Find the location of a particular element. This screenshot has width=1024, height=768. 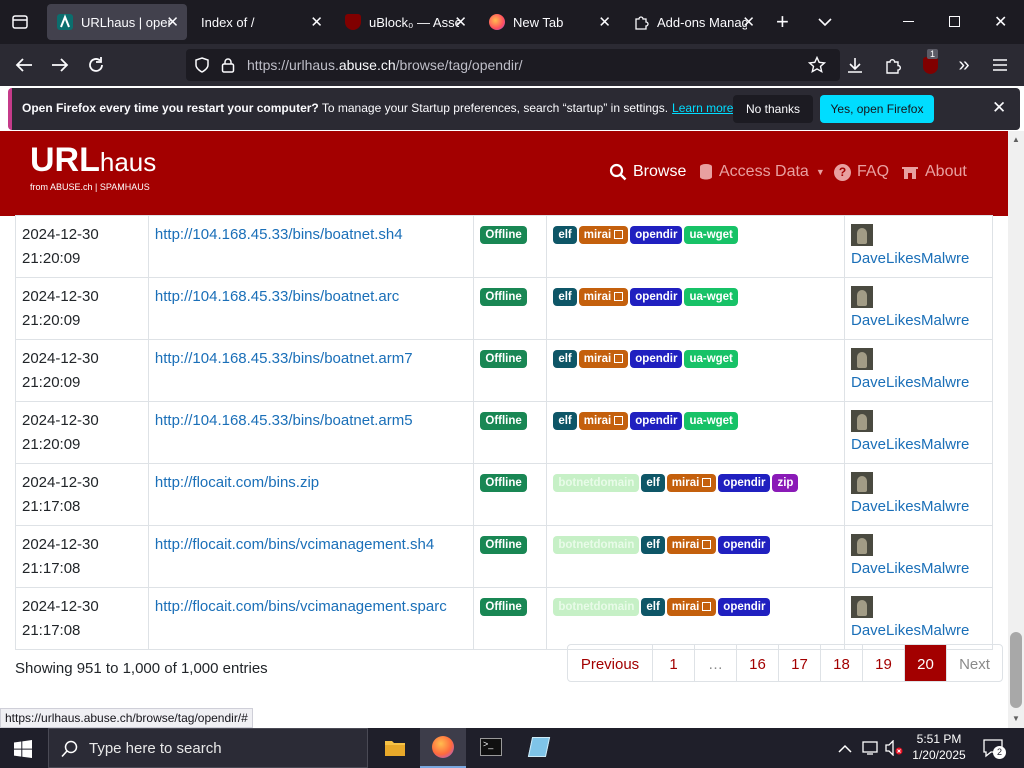

next-page-button: Next is located at coordinates (974, 663).